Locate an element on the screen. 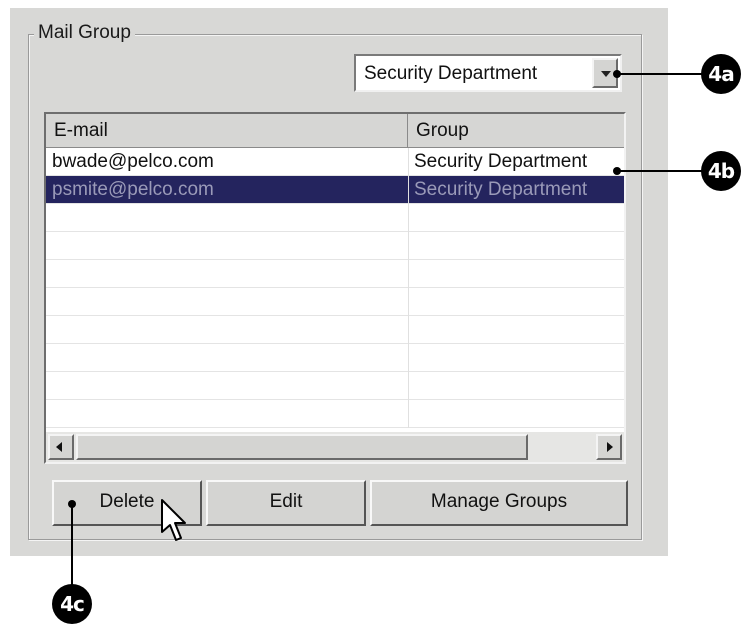  group-filter-value: Security Department is located at coordinates (451, 73).